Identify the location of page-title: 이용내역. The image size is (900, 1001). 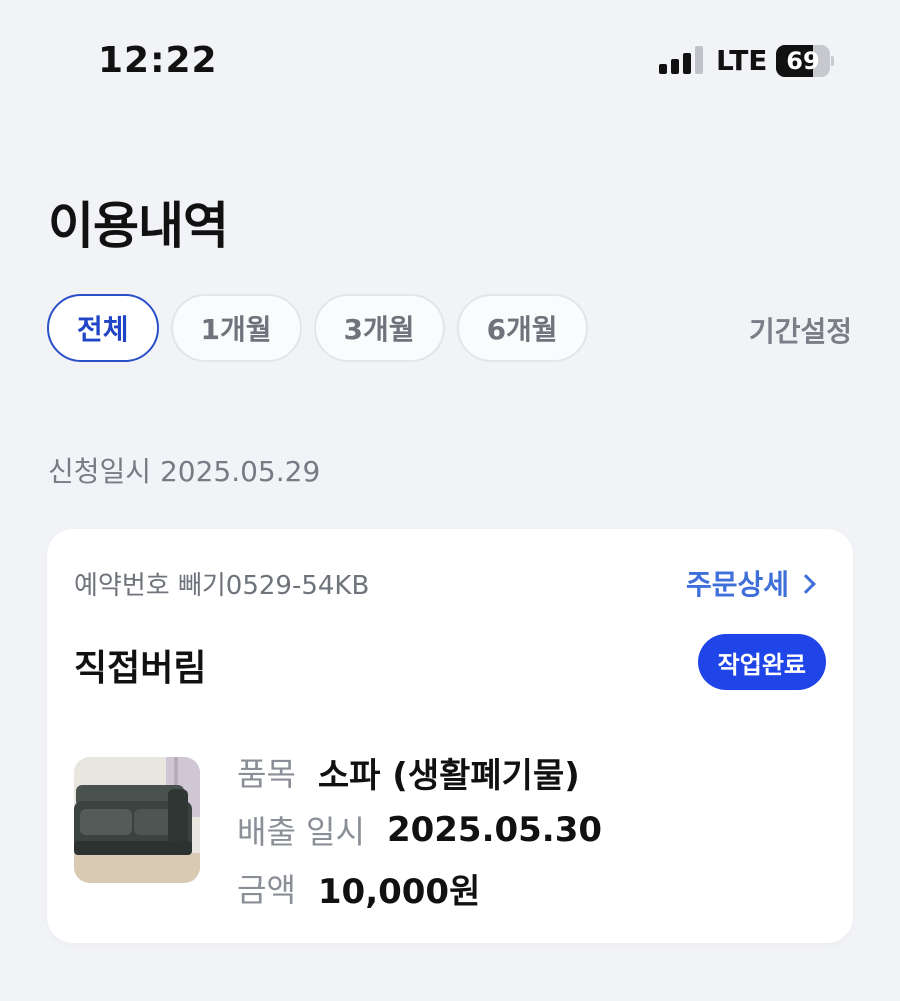
(138, 226).